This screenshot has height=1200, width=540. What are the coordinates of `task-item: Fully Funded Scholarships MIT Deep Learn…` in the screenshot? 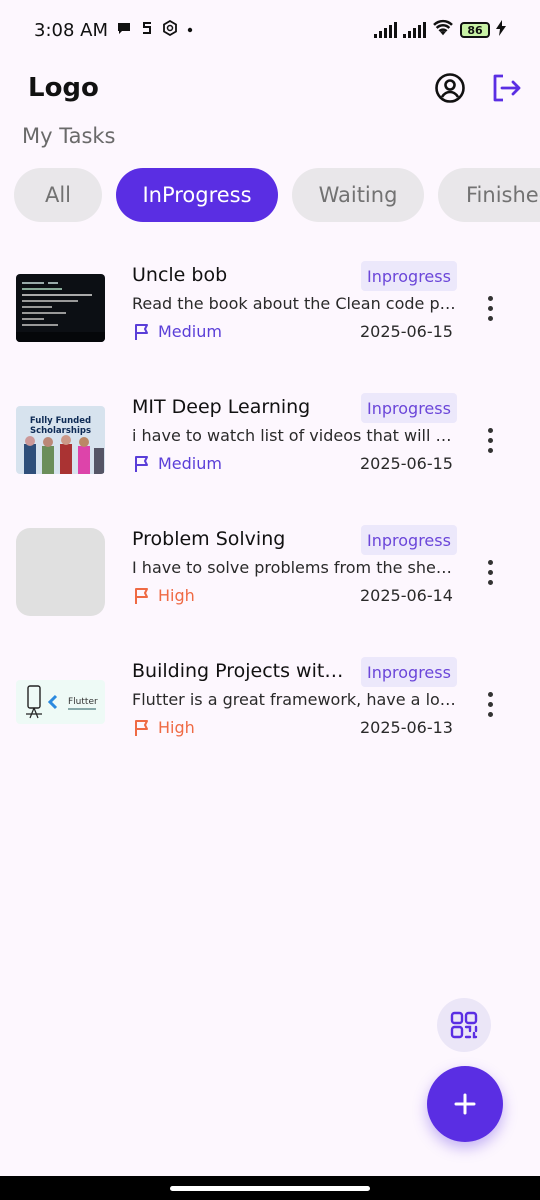 It's located at (270, 444).